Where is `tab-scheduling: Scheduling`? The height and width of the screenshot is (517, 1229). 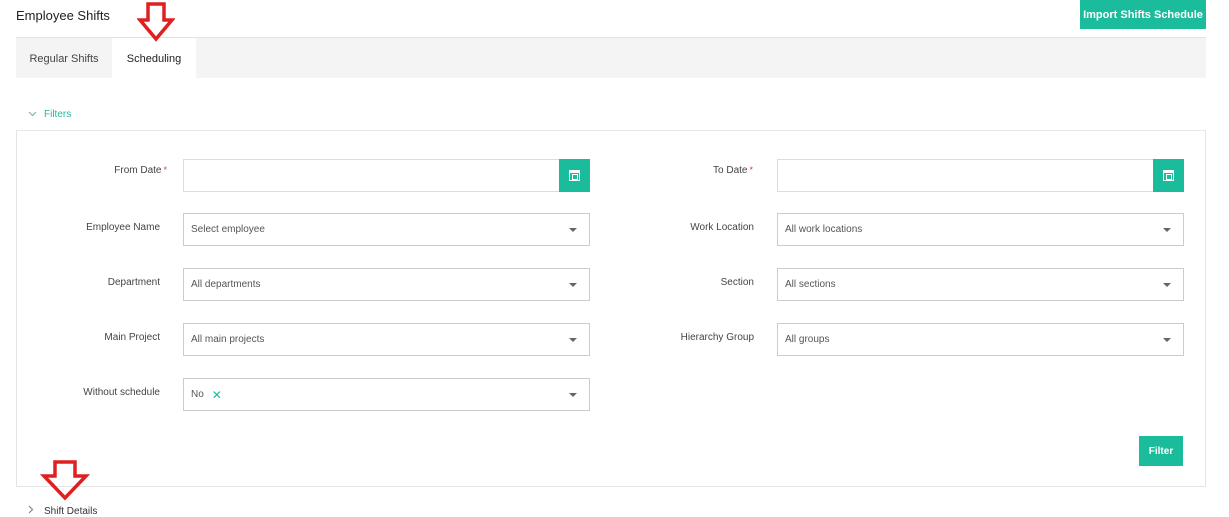
tab-scheduling: Scheduling is located at coordinates (154, 59).